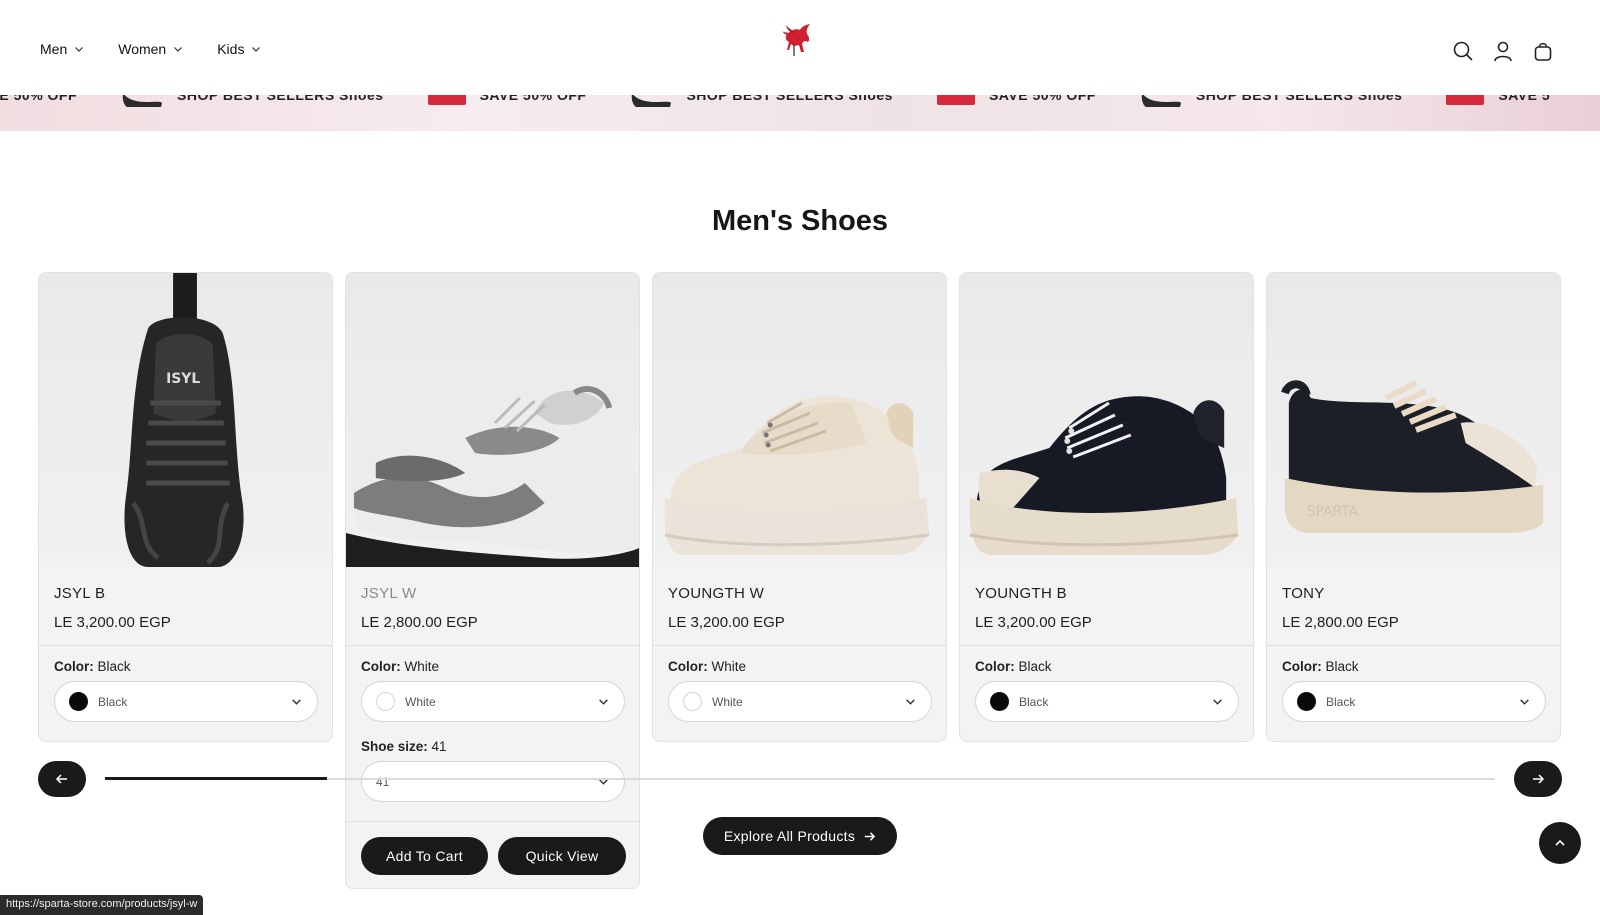 Image resolution: width=1600 pixels, height=915 pixels. What do you see at coordinates (446, 100) in the screenshot?
I see `sale-badge` at bounding box center [446, 100].